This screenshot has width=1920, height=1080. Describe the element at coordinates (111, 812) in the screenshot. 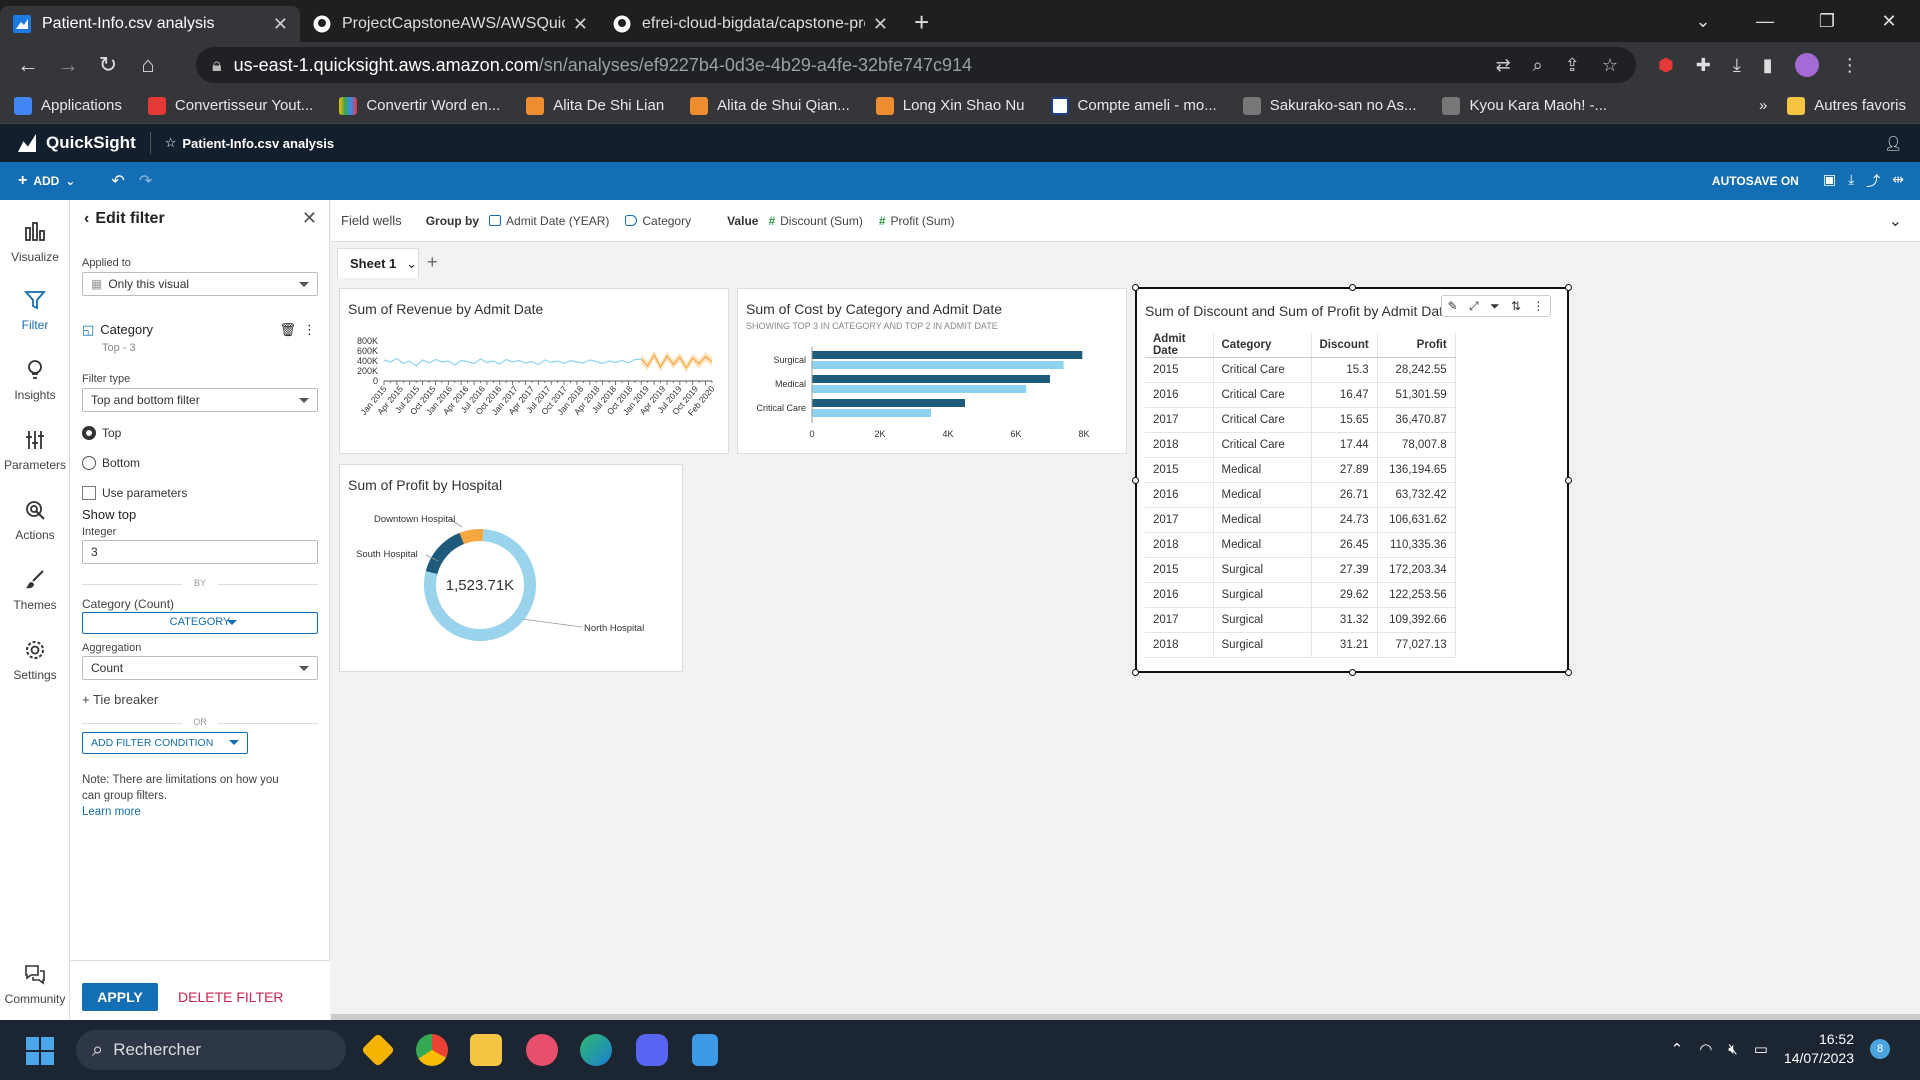

I see `learn-more-link: Learn more` at that location.